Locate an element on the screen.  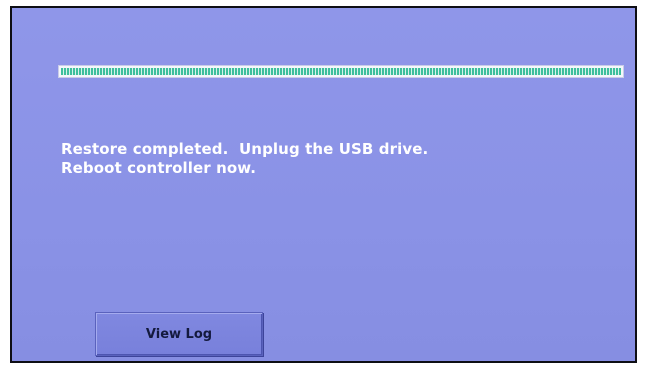
status-message-line-1: Restore completed. Unplug the USB drive. is located at coordinates (245, 149).